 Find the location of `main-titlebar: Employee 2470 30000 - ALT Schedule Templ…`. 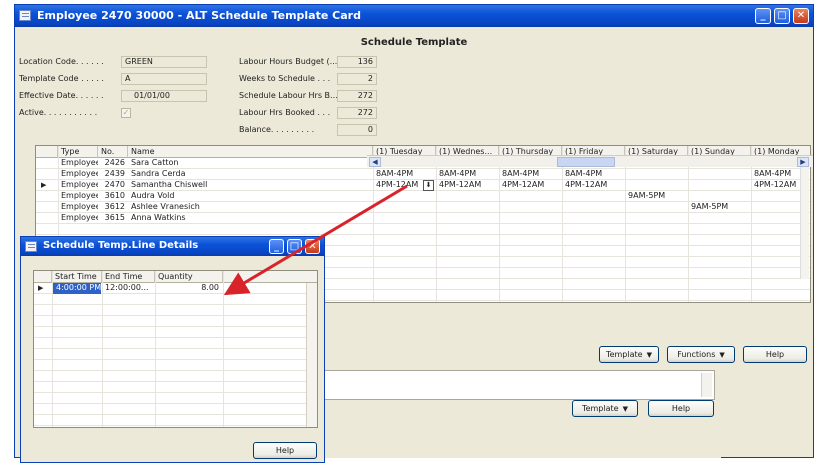

main-titlebar: Employee 2470 30000 - ALT Schedule Templ… is located at coordinates (414, 16).